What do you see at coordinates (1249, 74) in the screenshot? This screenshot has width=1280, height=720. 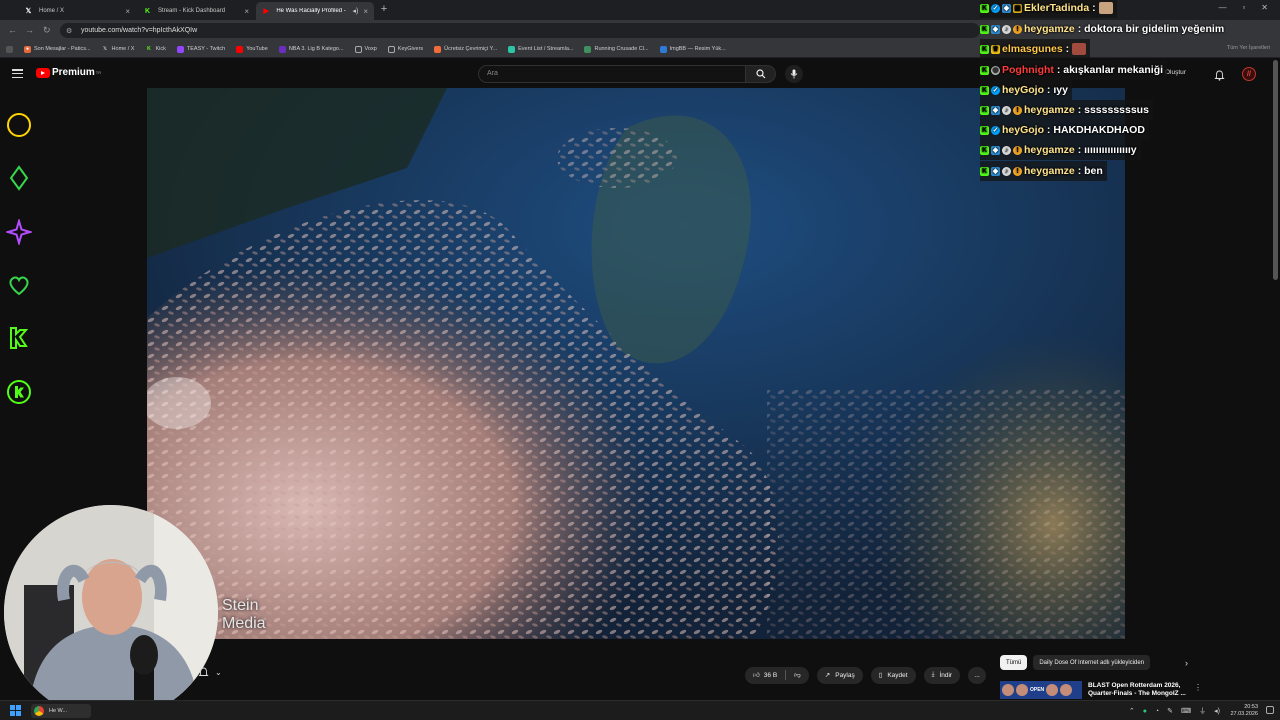 I see `account-avatar: //` at bounding box center [1249, 74].